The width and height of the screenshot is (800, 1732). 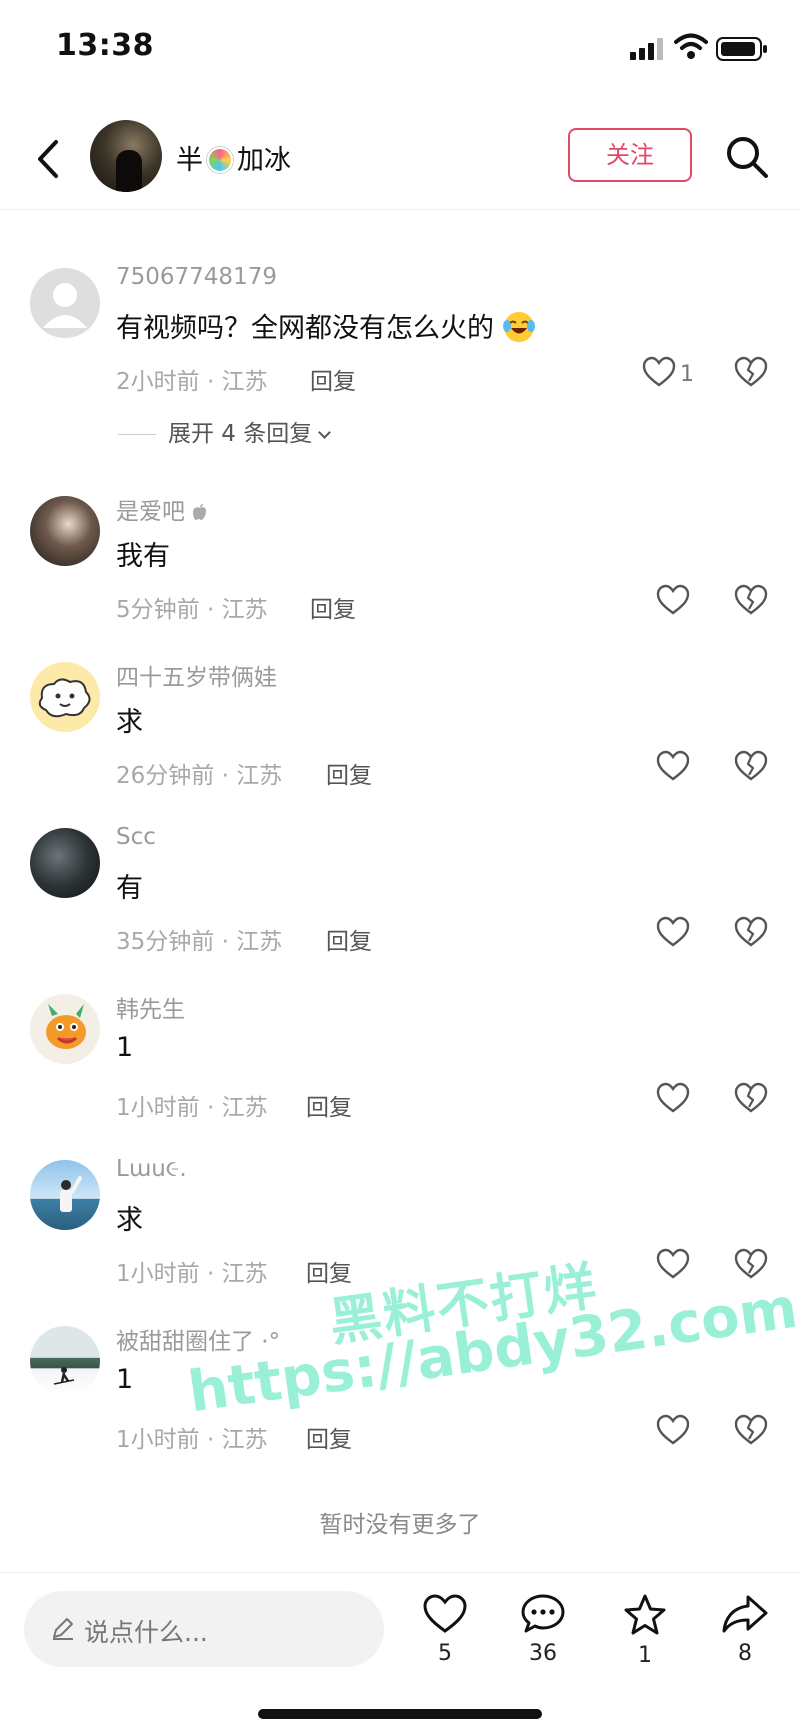 What do you see at coordinates (65, 305) in the screenshot?
I see `default-user-icon` at bounding box center [65, 305].